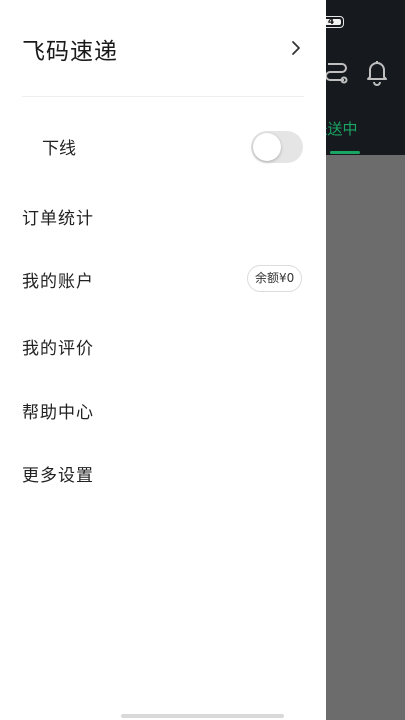 The image size is (405, 720). What do you see at coordinates (202, 716) in the screenshot?
I see `home-indicator` at bounding box center [202, 716].